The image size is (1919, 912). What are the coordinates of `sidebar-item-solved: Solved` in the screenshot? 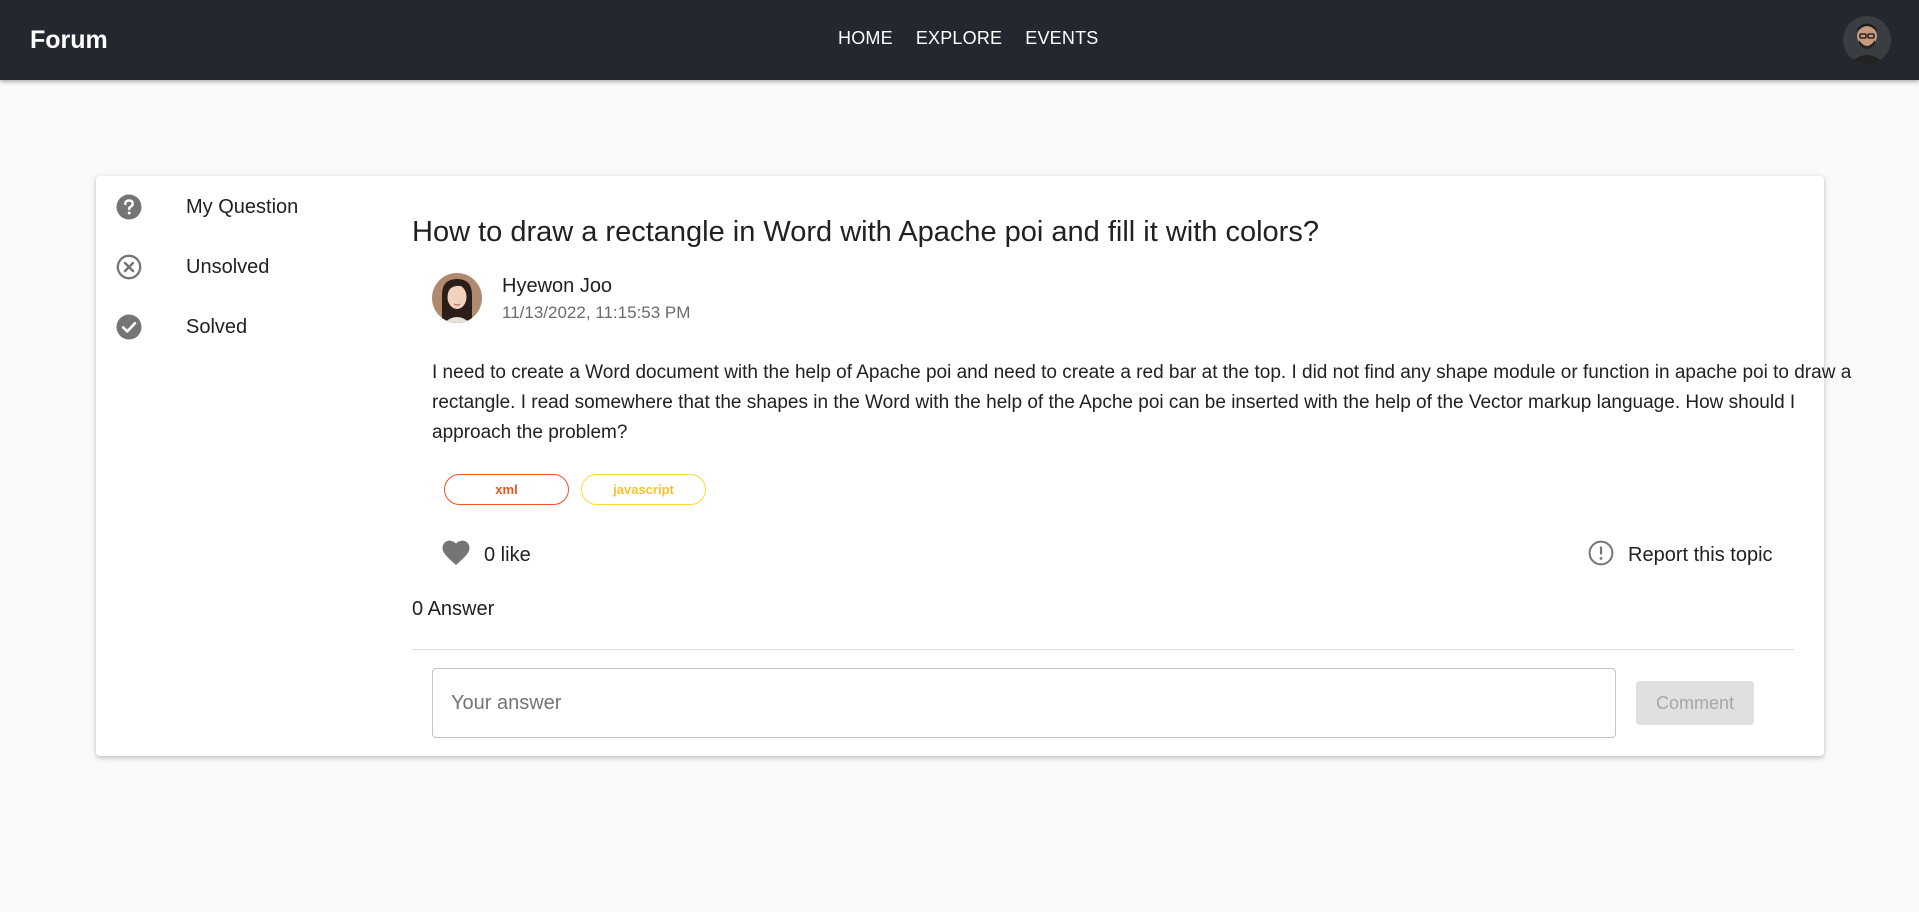 It's located at (266, 327).